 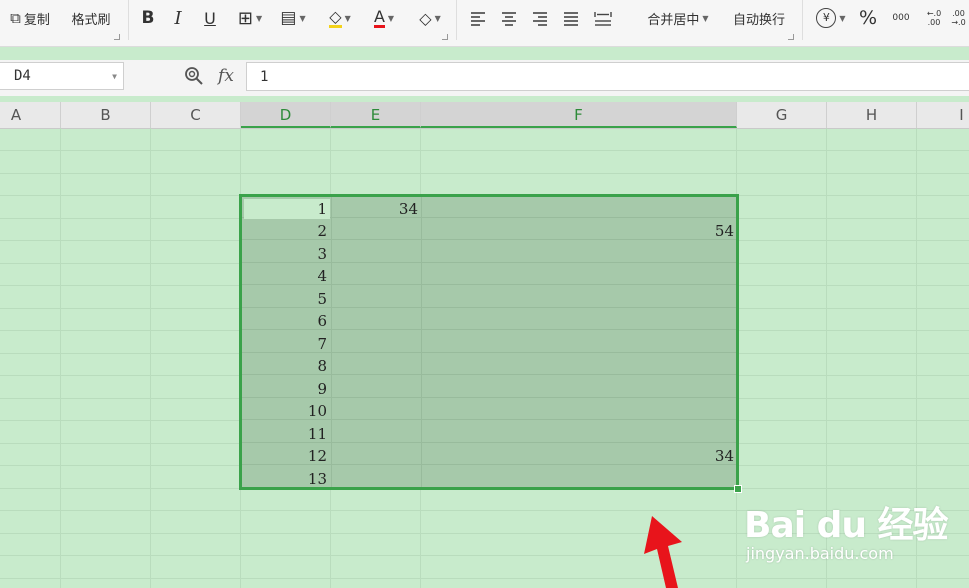 I want to click on watermark-brand: Bai du 经验, so click(x=846, y=525).